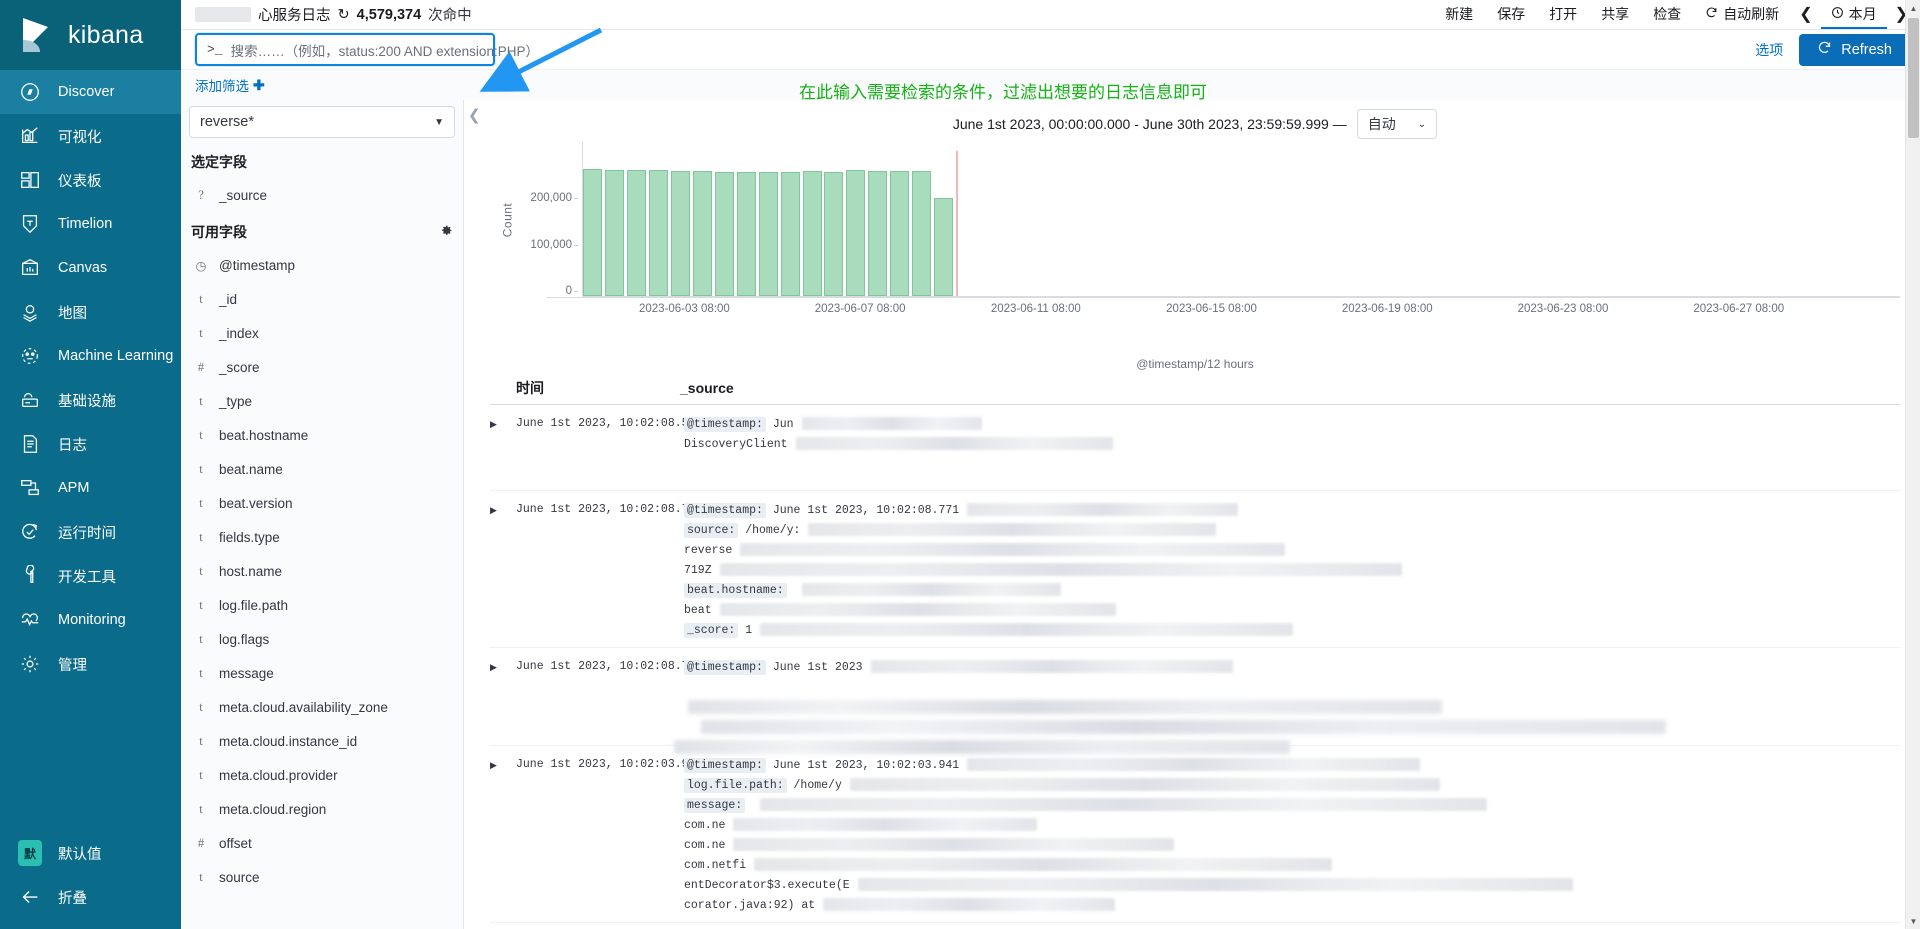  What do you see at coordinates (322, 333) in the screenshot?
I see `field-row: t _index` at bounding box center [322, 333].